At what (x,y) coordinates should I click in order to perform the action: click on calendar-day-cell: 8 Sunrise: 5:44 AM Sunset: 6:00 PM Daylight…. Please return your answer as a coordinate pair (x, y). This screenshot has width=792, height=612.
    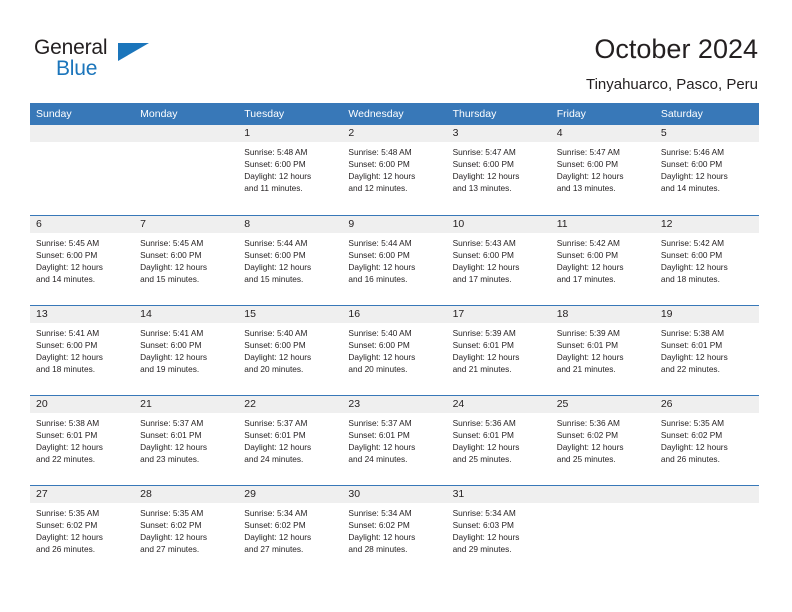
    Looking at the image, I should click on (290, 259).